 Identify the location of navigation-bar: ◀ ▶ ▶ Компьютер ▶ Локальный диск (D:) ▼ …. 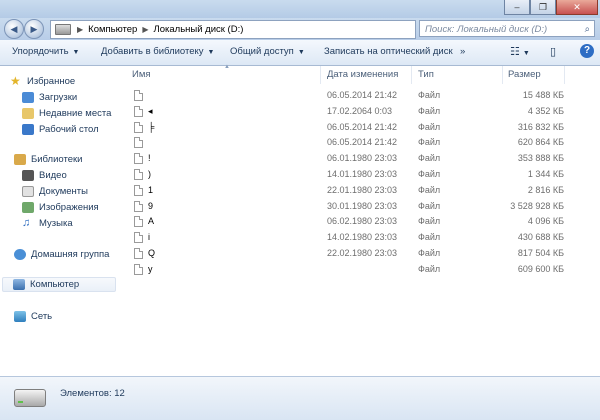
(300, 29).